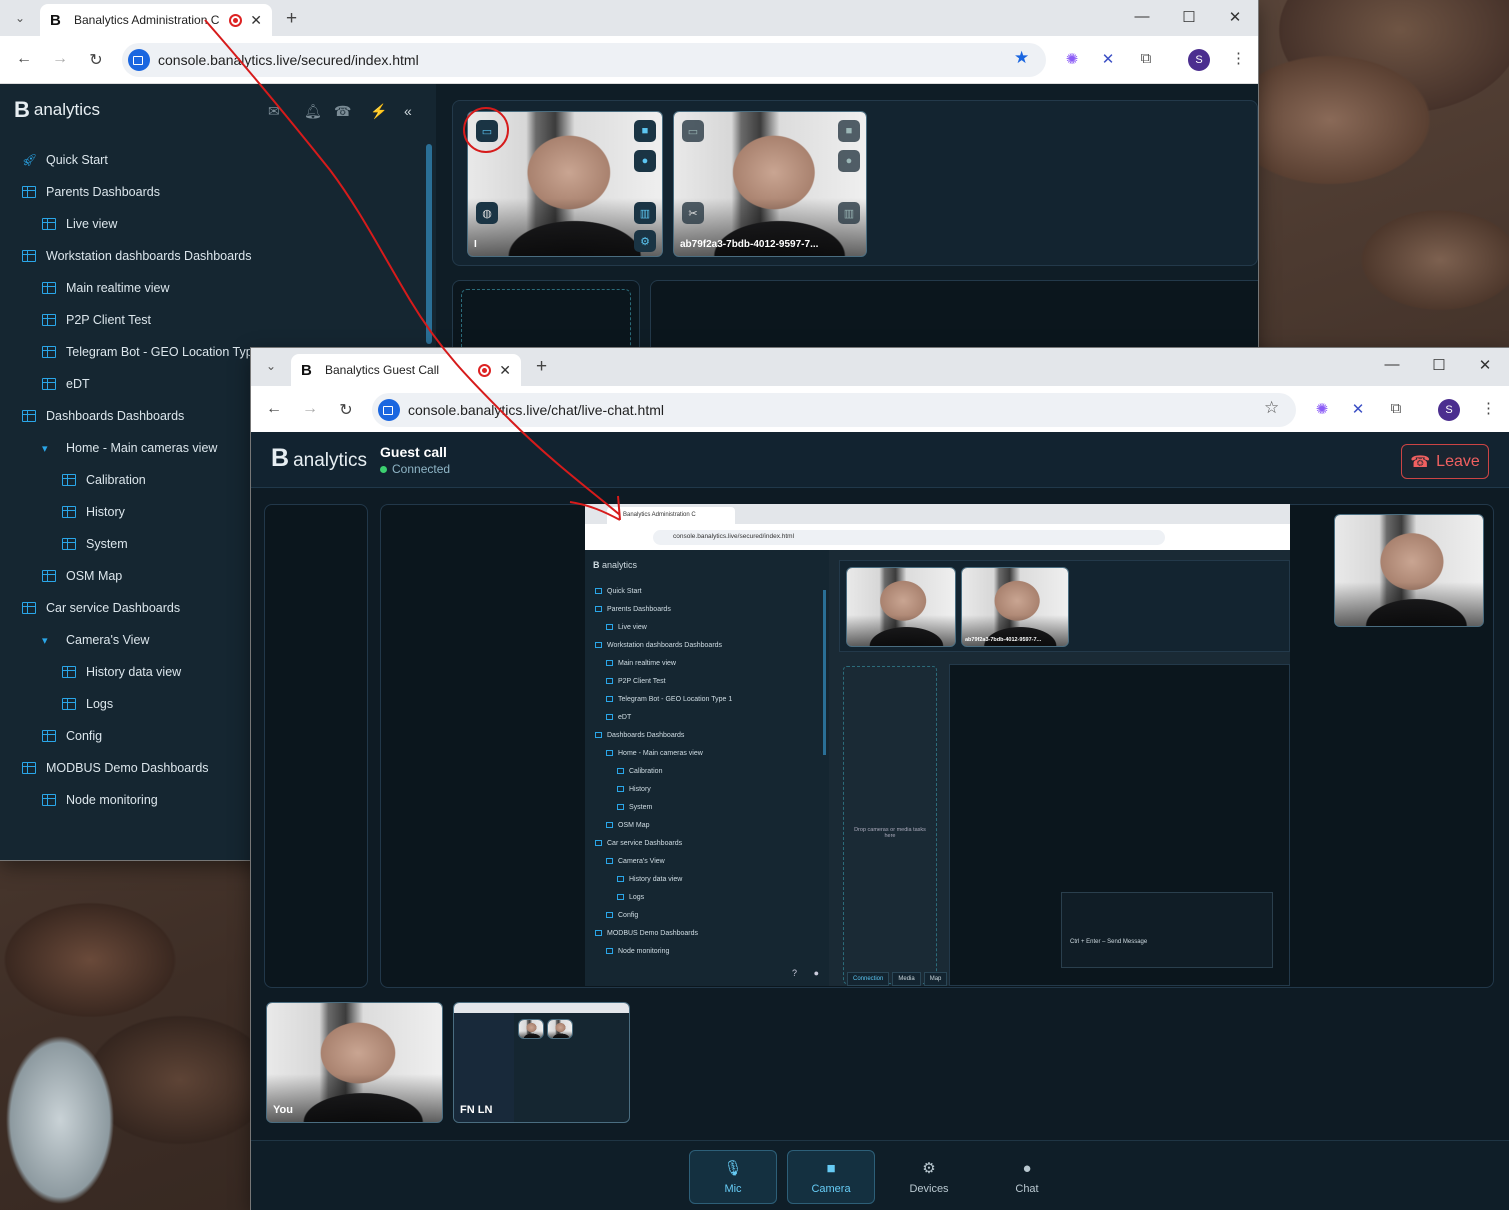 This screenshot has height=1210, width=1509. Describe the element at coordinates (211, 288) in the screenshot. I see `sidebar-item: Main realtime view` at that location.